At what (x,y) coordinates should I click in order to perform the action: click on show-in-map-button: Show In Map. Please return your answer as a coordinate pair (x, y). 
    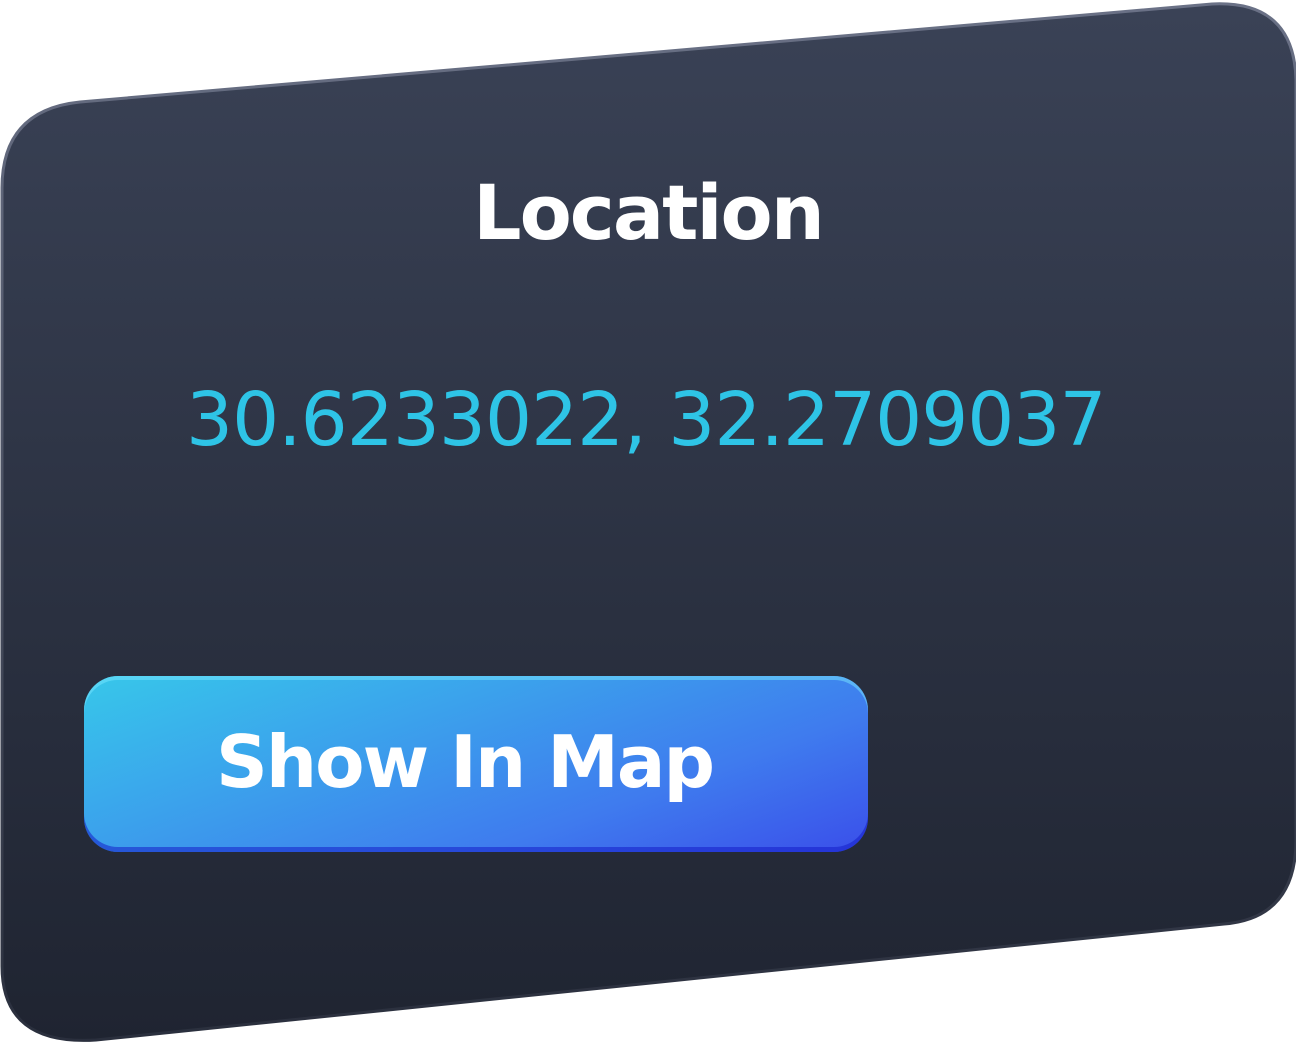
    Looking at the image, I should click on (476, 764).